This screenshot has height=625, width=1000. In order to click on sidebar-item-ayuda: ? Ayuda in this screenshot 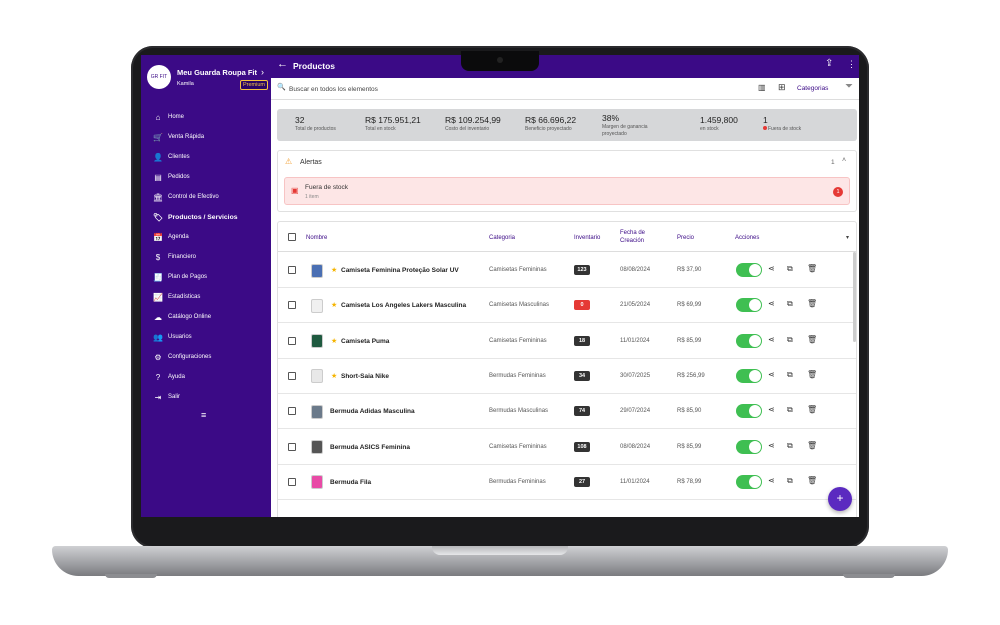, I will do `click(207, 377)`.